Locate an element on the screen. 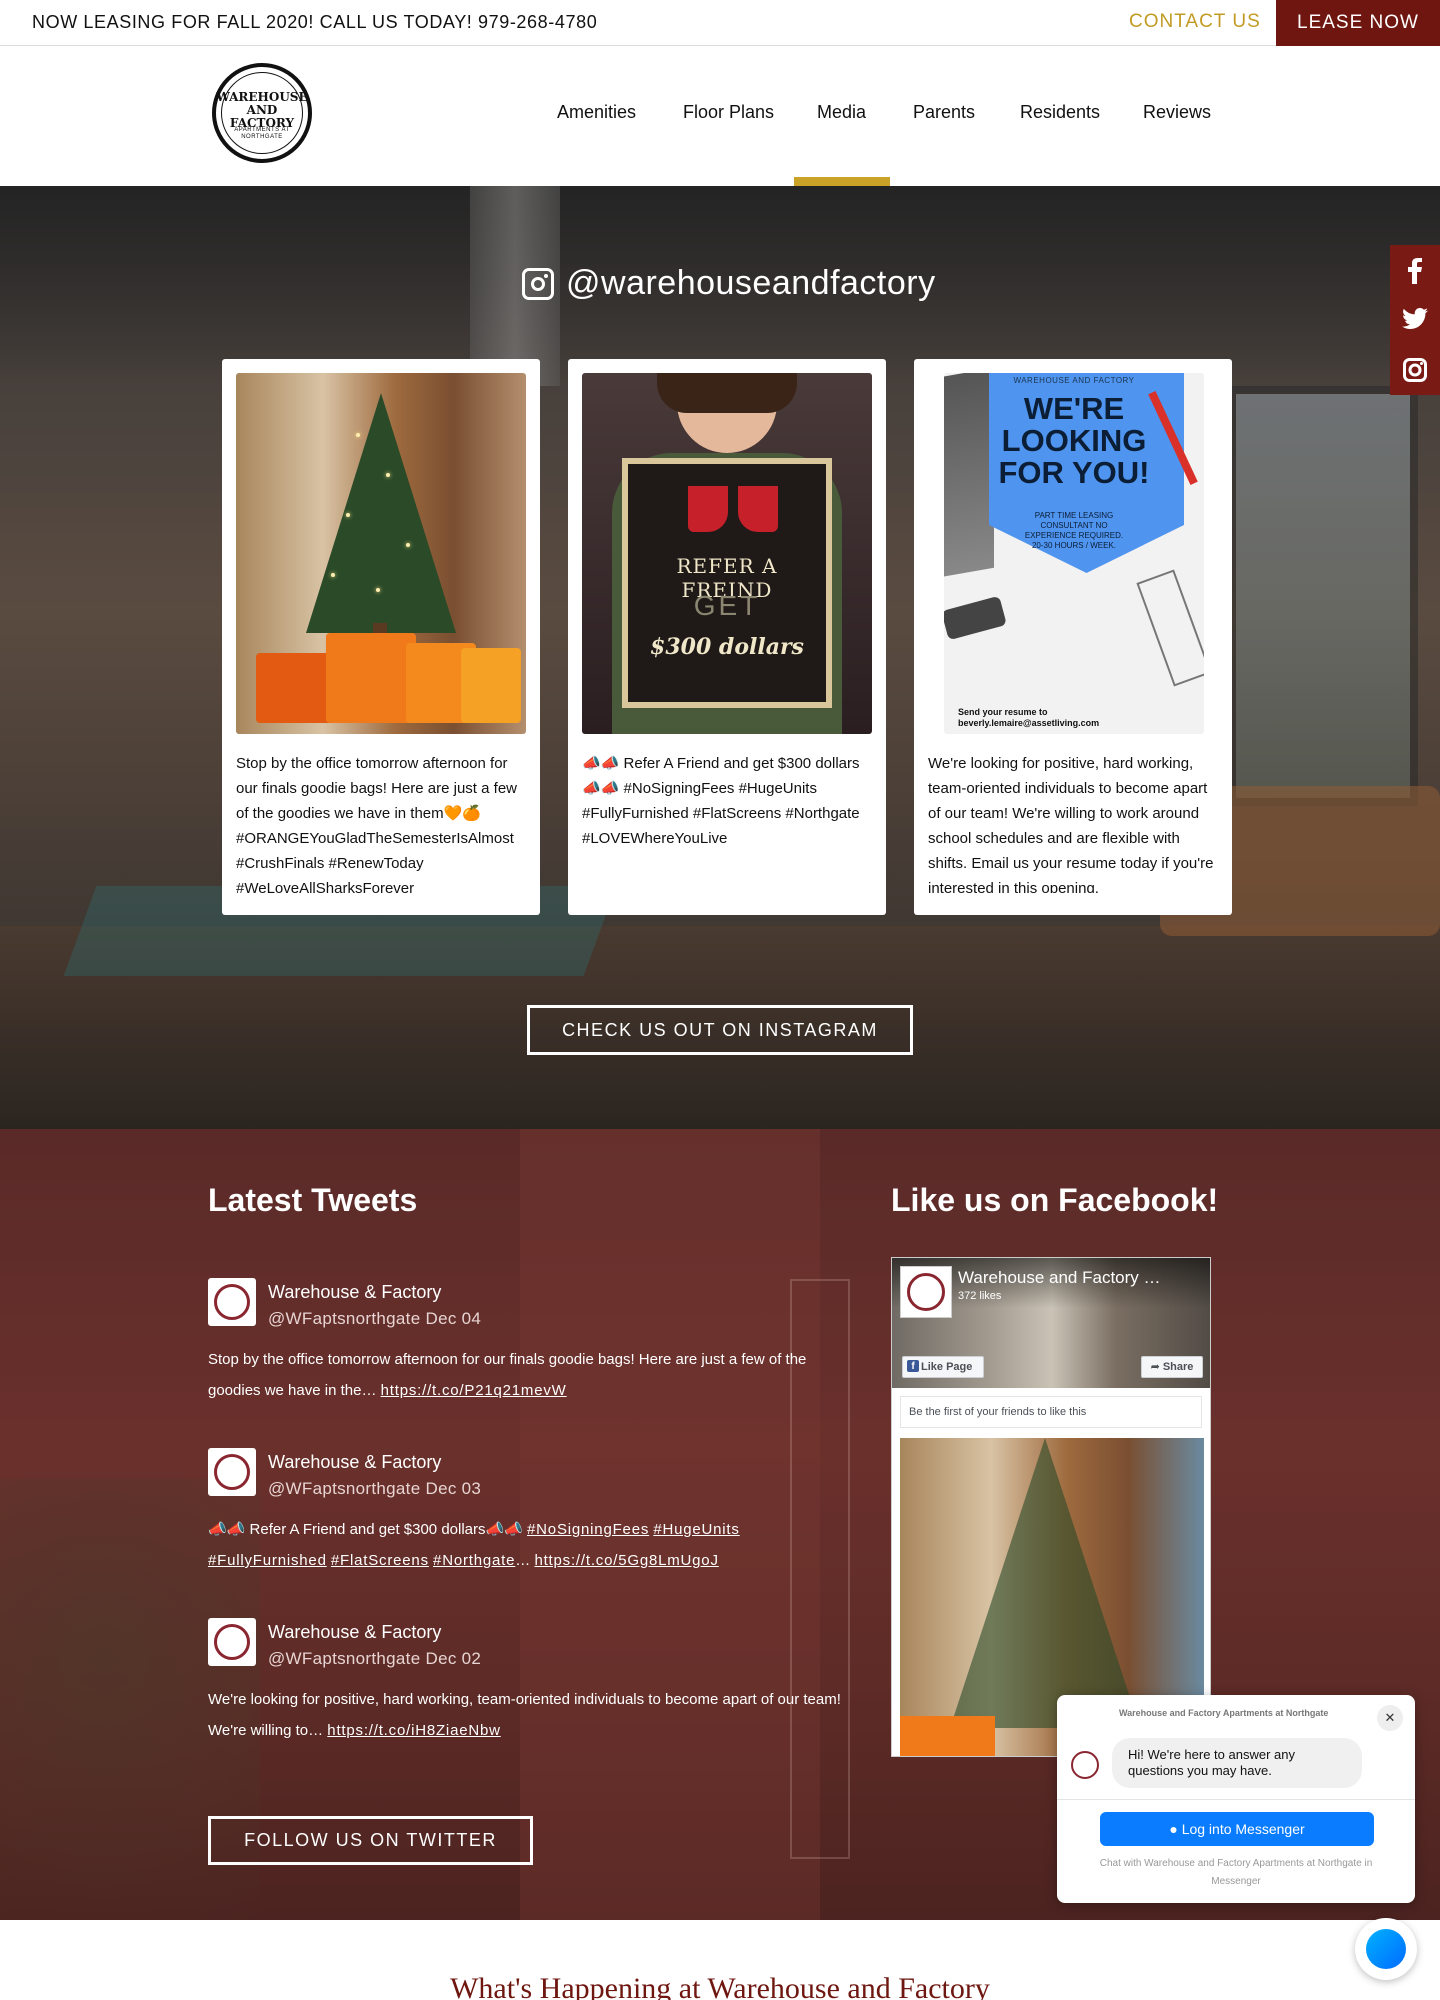 The image size is (1440, 2000). facebook-like-count: 372 likes is located at coordinates (980, 1296).